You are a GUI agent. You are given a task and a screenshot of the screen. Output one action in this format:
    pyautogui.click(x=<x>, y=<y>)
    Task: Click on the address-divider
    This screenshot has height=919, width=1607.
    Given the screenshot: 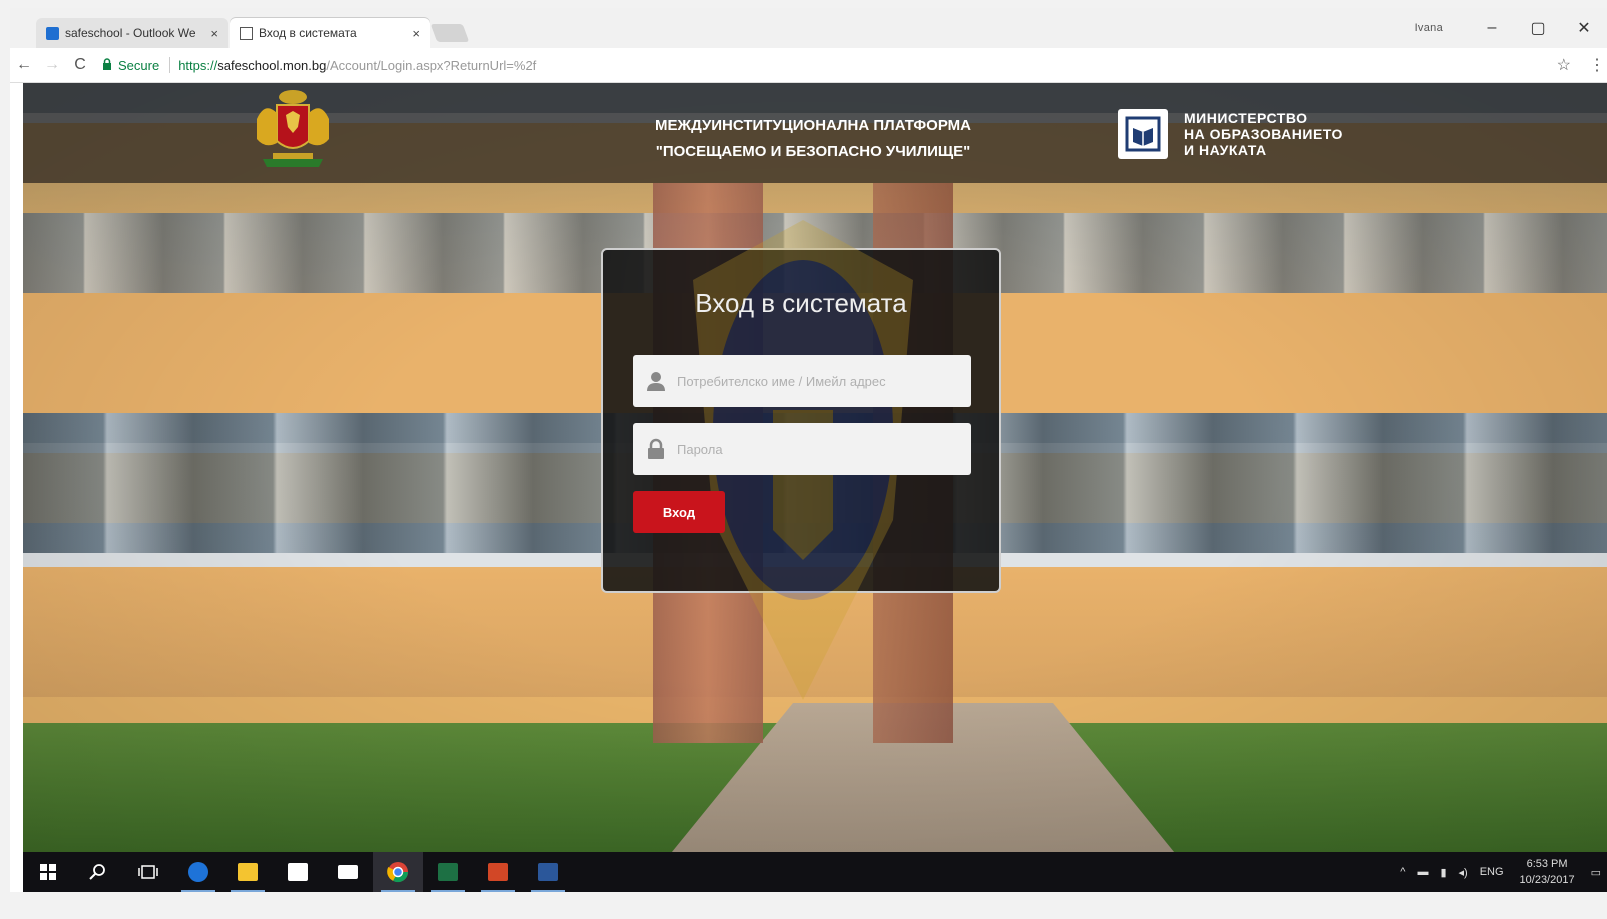 What is the action you would take?
    pyautogui.click(x=170, y=65)
    